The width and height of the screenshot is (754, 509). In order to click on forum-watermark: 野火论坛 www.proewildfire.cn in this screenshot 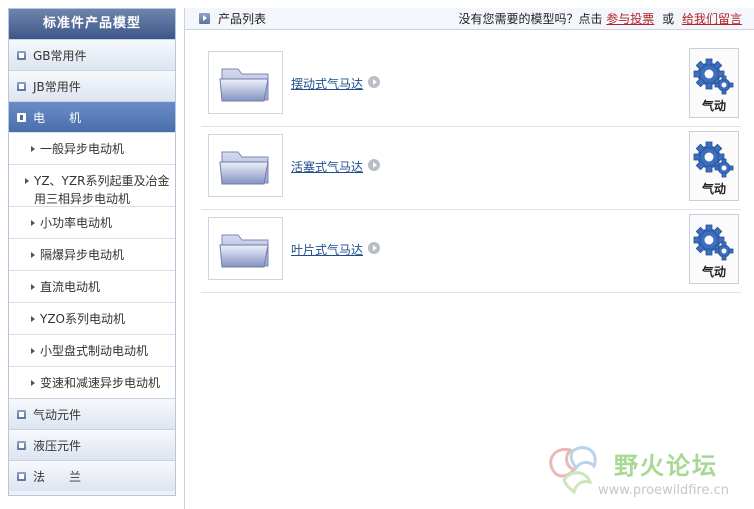, I will do `click(647, 471)`.